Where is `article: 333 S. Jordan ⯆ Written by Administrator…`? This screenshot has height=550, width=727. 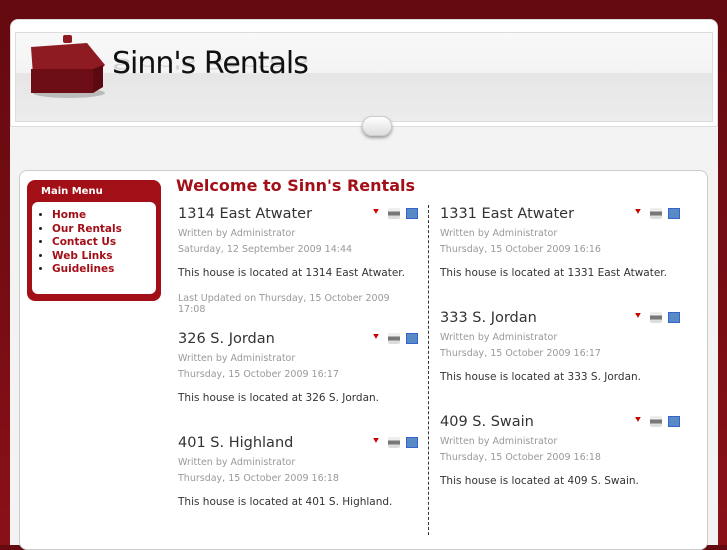 article: 333 S. Jordan ⯆ Written by Administrator… is located at coordinates (560, 346).